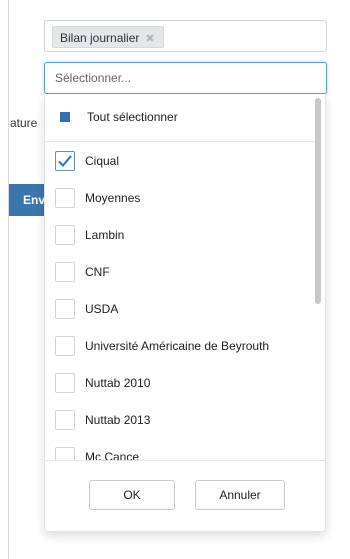 This screenshot has width=350, height=559. Describe the element at coordinates (185, 78) in the screenshot. I see `search-input` at that location.